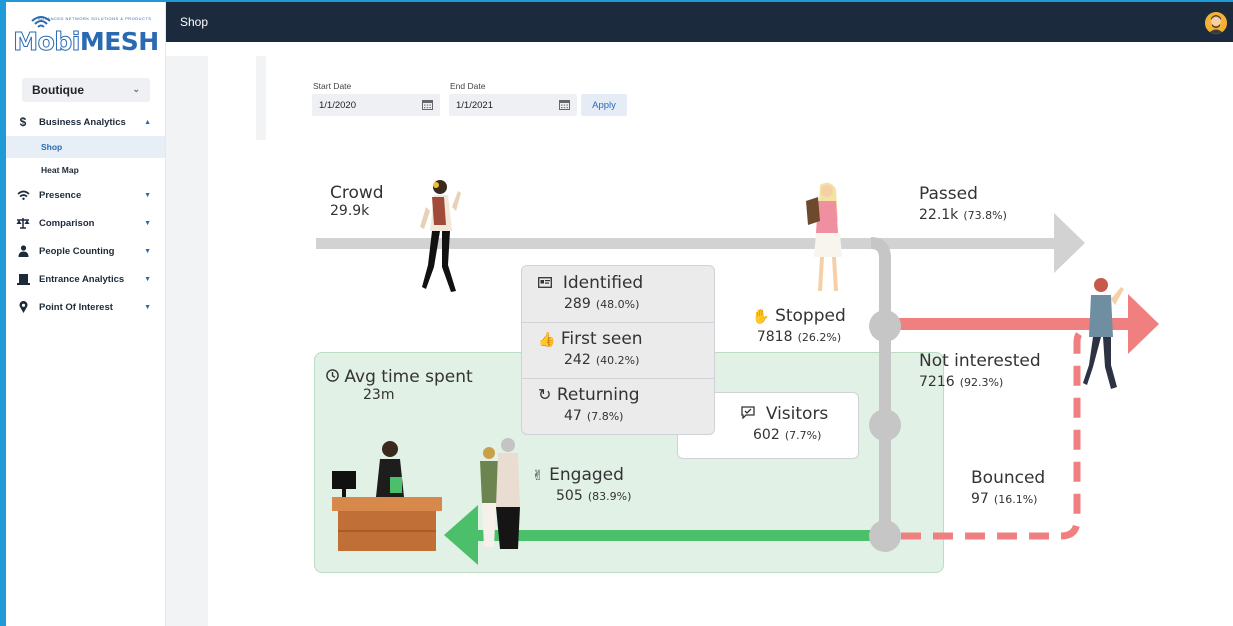  What do you see at coordinates (761, 317) in the screenshot?
I see `hand-icon: ✋` at bounding box center [761, 317].